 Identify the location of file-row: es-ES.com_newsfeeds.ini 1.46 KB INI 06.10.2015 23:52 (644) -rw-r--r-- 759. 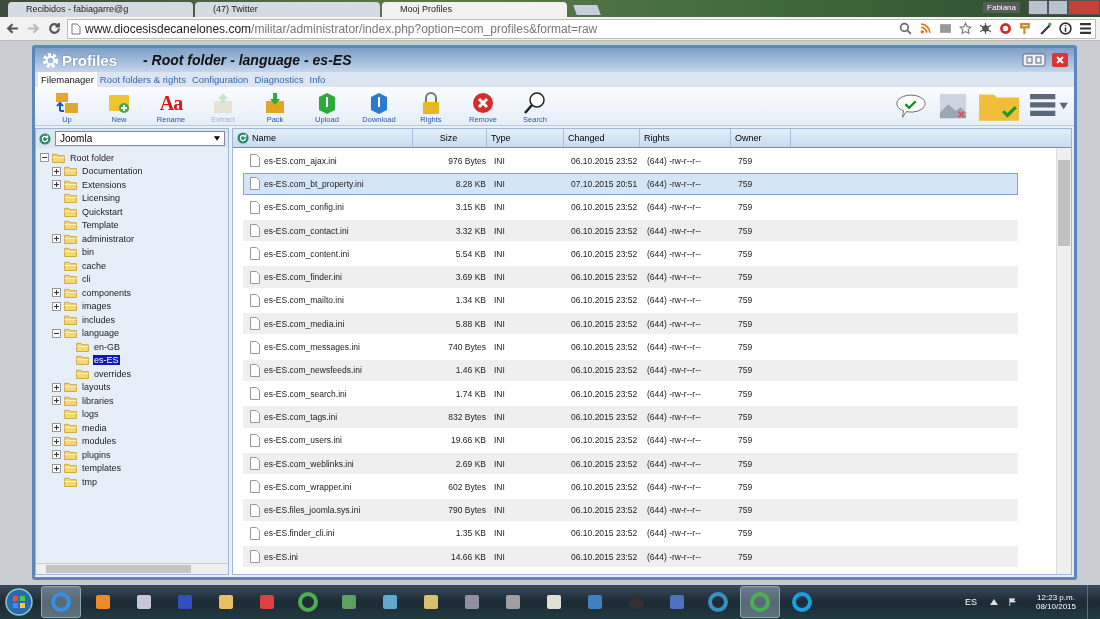
(630, 370).